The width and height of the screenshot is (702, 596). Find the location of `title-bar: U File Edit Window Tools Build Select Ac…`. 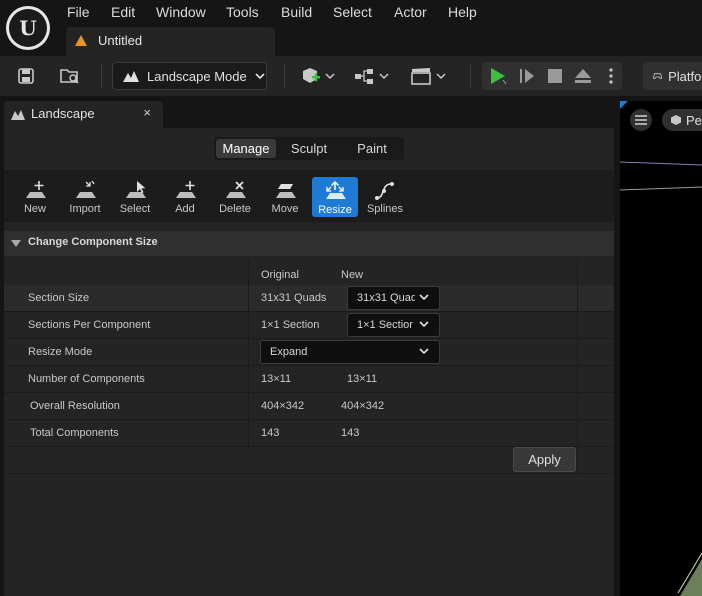

title-bar: U File Edit Window Tools Build Select Ac… is located at coordinates (351, 28).